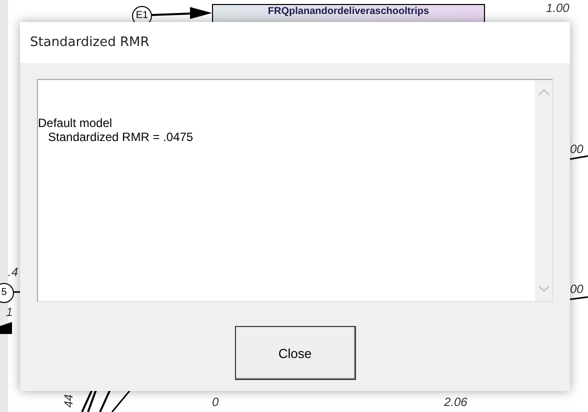 This screenshot has width=588, height=412. Describe the element at coordinates (120, 137) in the screenshot. I see `output-line: Standardized RMR = .0475` at that location.